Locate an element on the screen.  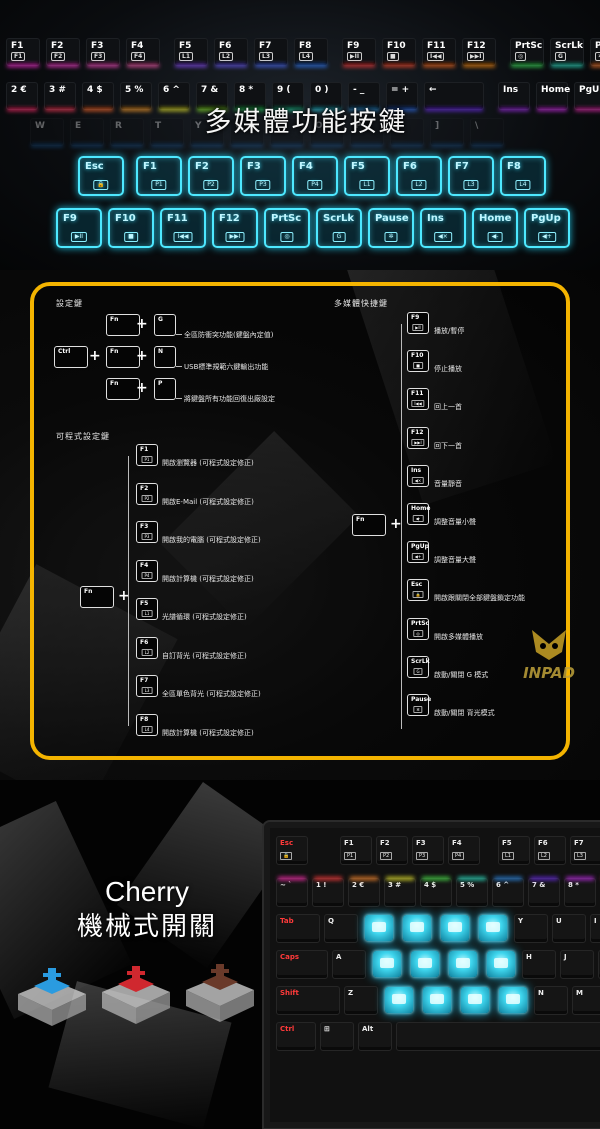
background-key: F12 ▶▶I is located at coordinates (479, 52).